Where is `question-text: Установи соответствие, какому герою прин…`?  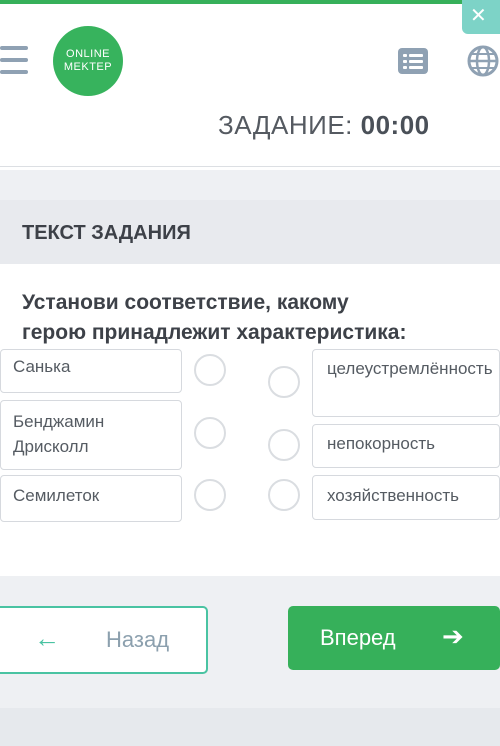
question-text: Установи соответствие, какому герою прин… is located at coordinates (257, 318).